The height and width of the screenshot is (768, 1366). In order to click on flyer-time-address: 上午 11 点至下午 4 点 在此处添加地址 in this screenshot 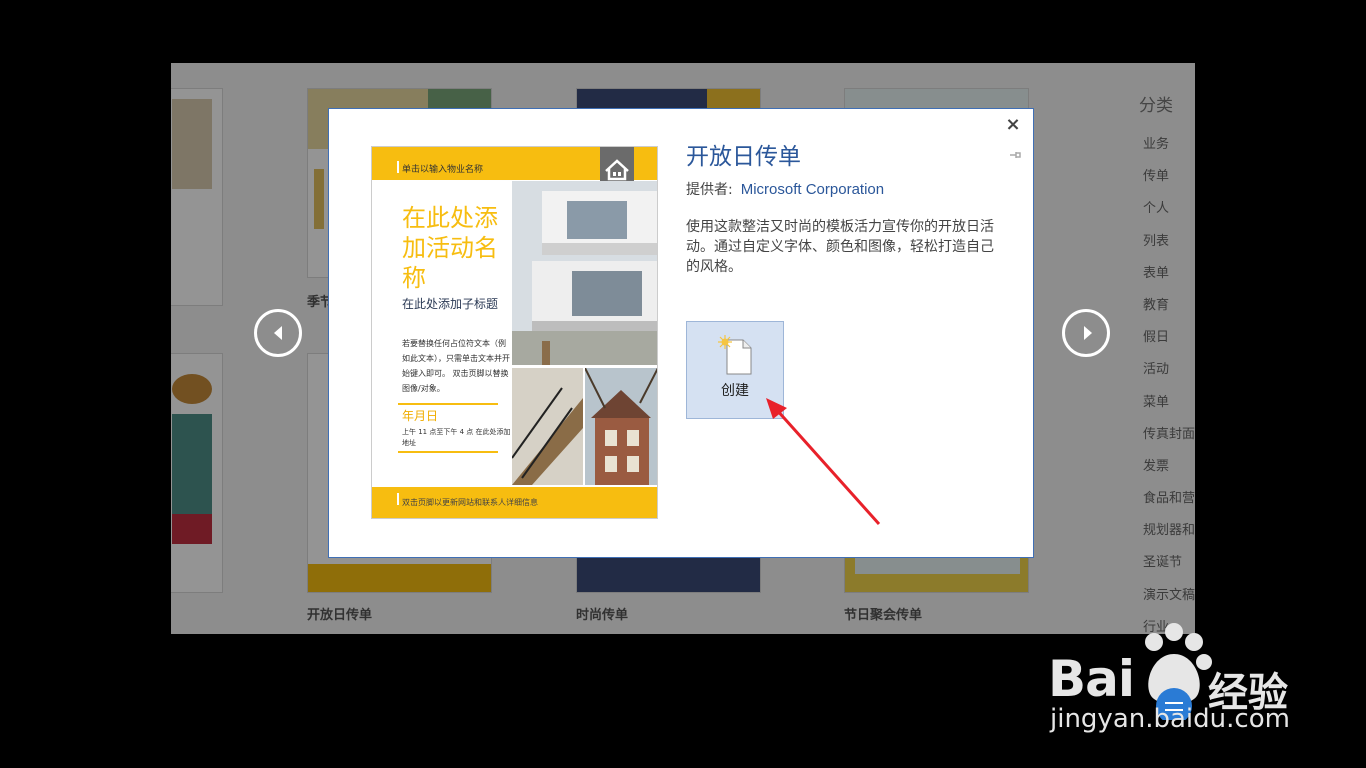, I will do `click(456, 437)`.